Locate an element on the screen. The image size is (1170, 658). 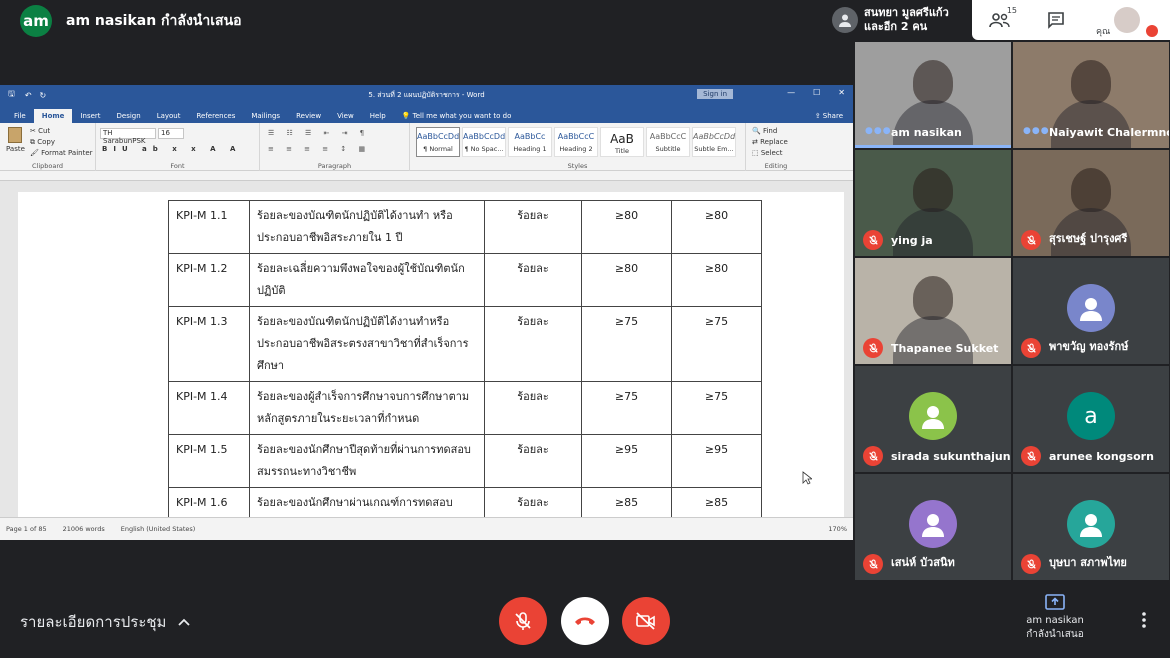
tab-file: File is located at coordinates (20, 116).